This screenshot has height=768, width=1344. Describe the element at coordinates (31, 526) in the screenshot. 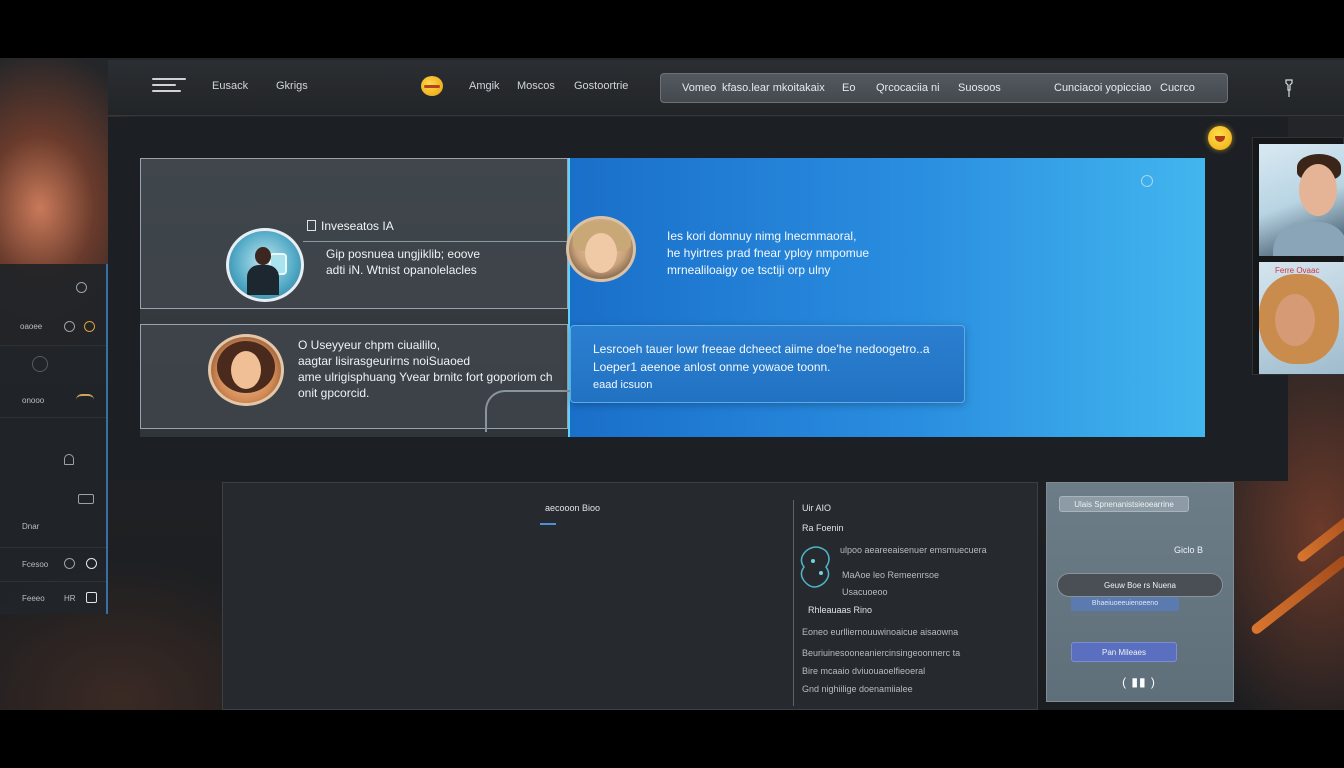

I see `sidebar-item-label: Dnar` at that location.